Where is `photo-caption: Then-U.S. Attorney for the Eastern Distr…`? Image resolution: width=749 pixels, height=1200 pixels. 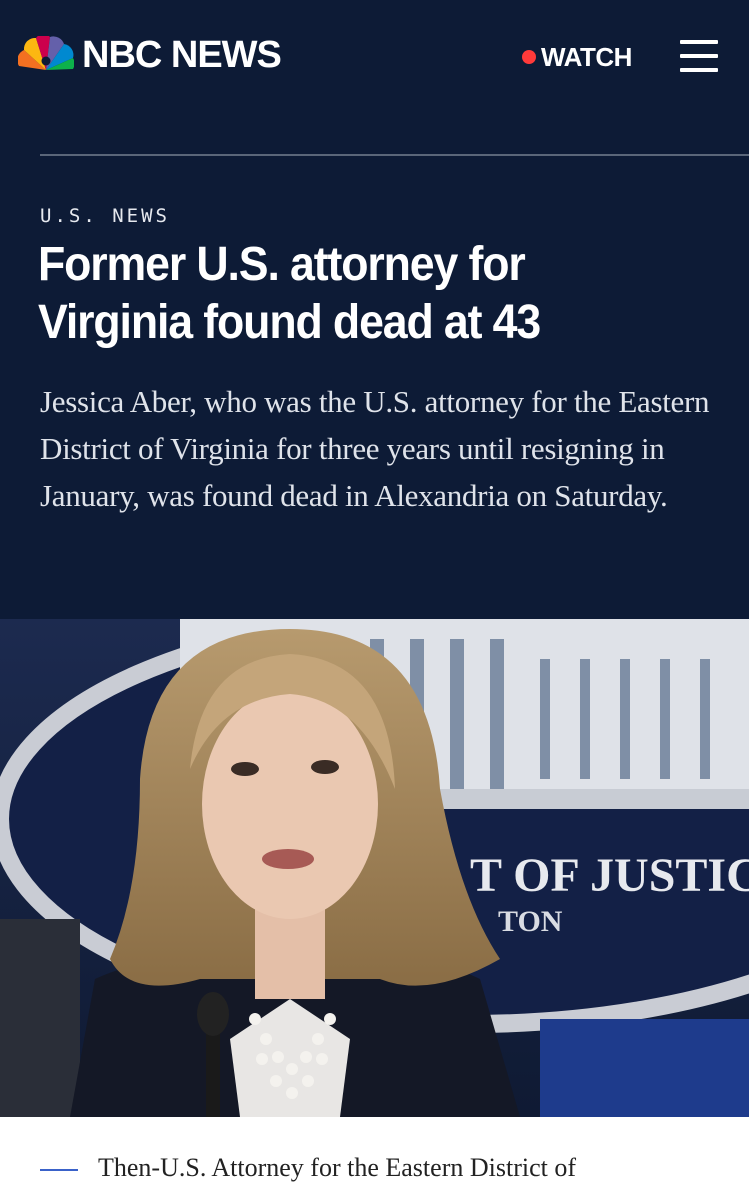
photo-caption: Then-U.S. Attorney for the Eastern Distr… is located at coordinates (374, 1158).